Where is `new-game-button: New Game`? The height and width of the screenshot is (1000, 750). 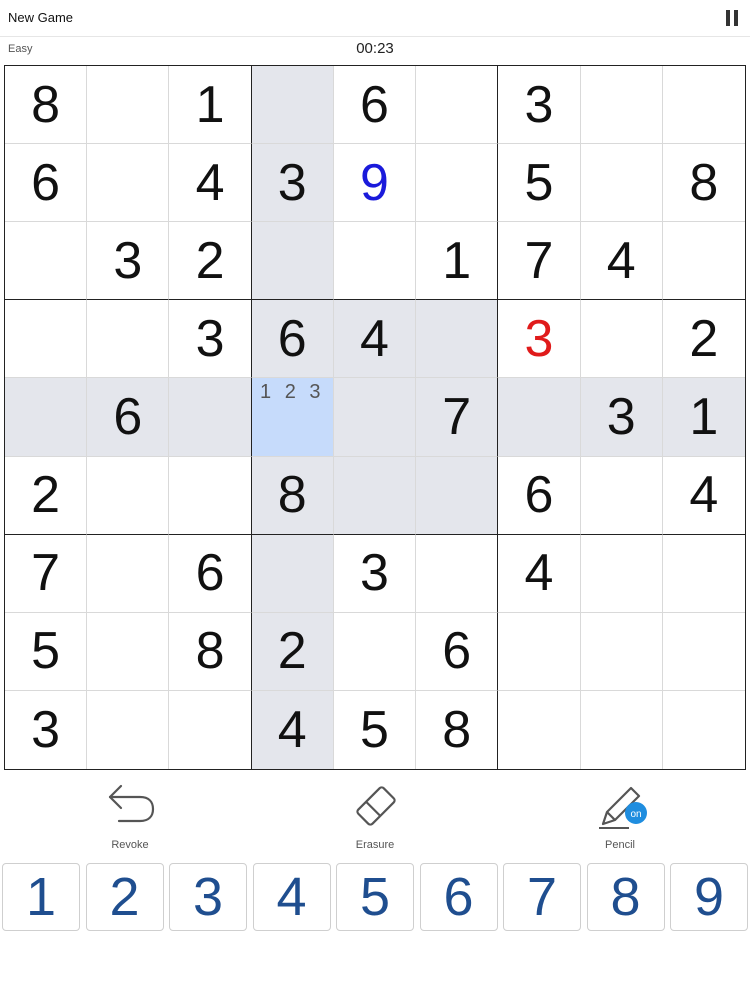
new-game-button: New Game is located at coordinates (40, 17).